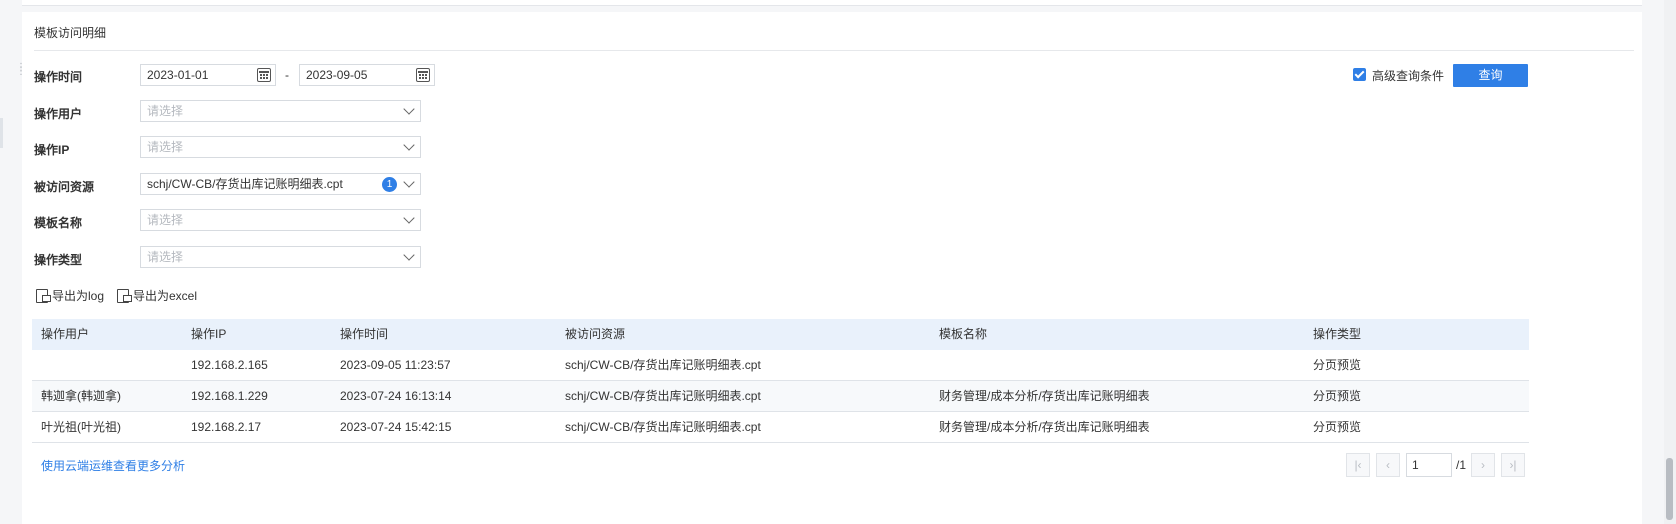  I want to click on table-cell: 2023-09-05 11:23:57, so click(395, 365).